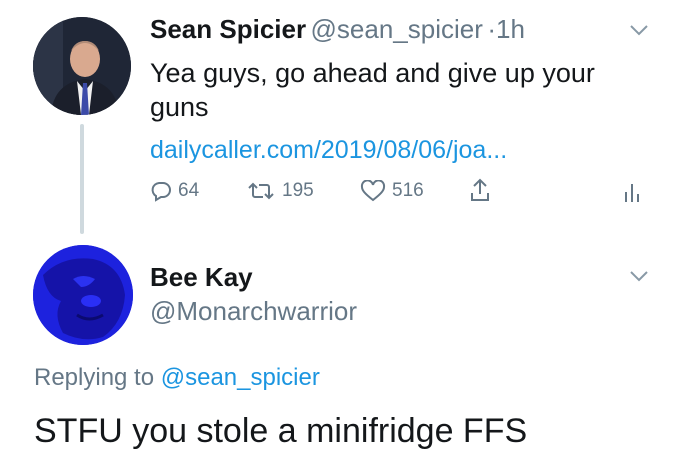 The height and width of the screenshot is (476, 680). I want to click on like-action: 516, so click(392, 191).